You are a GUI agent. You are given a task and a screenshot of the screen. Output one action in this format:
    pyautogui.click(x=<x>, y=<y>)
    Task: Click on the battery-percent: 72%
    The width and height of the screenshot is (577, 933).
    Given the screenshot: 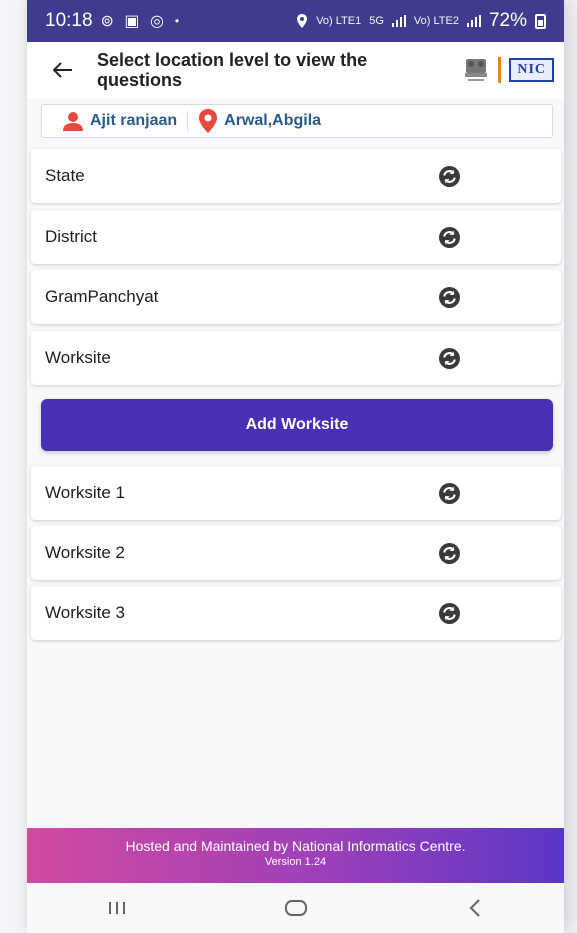 What is the action you would take?
    pyautogui.click(x=507, y=20)
    